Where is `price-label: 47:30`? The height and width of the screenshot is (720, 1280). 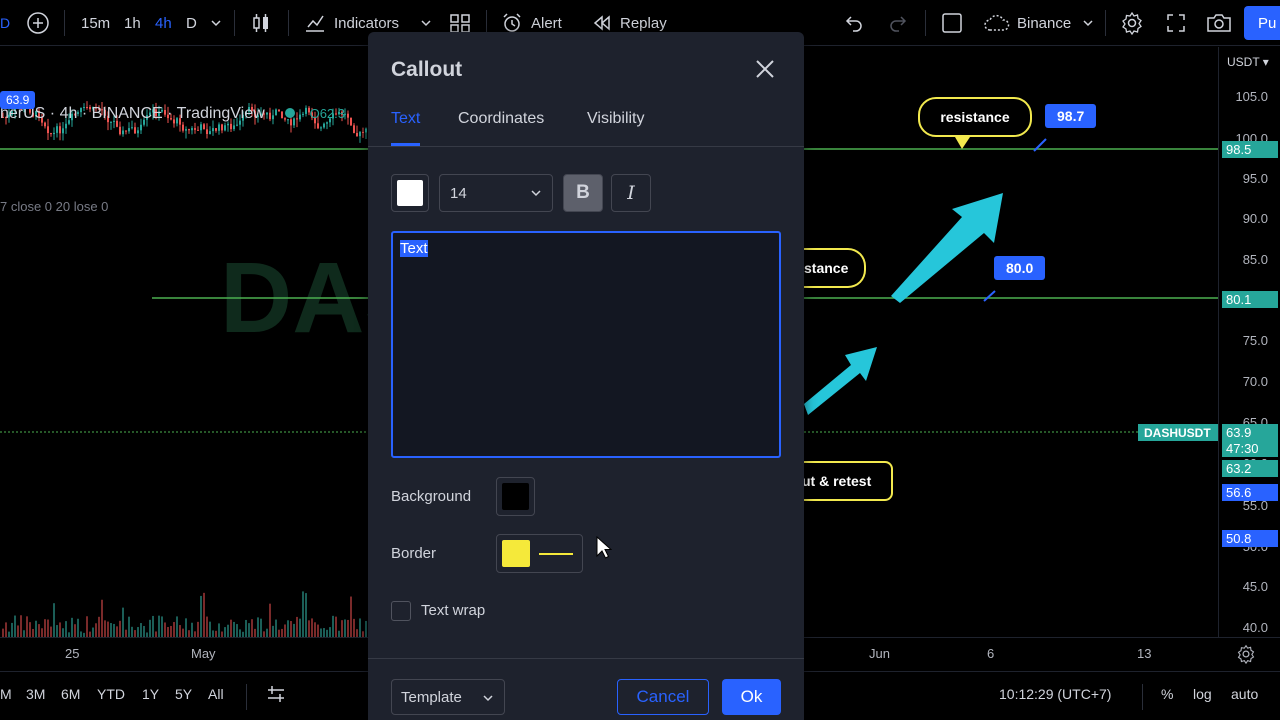
price-label: 47:30 is located at coordinates (1250, 448).